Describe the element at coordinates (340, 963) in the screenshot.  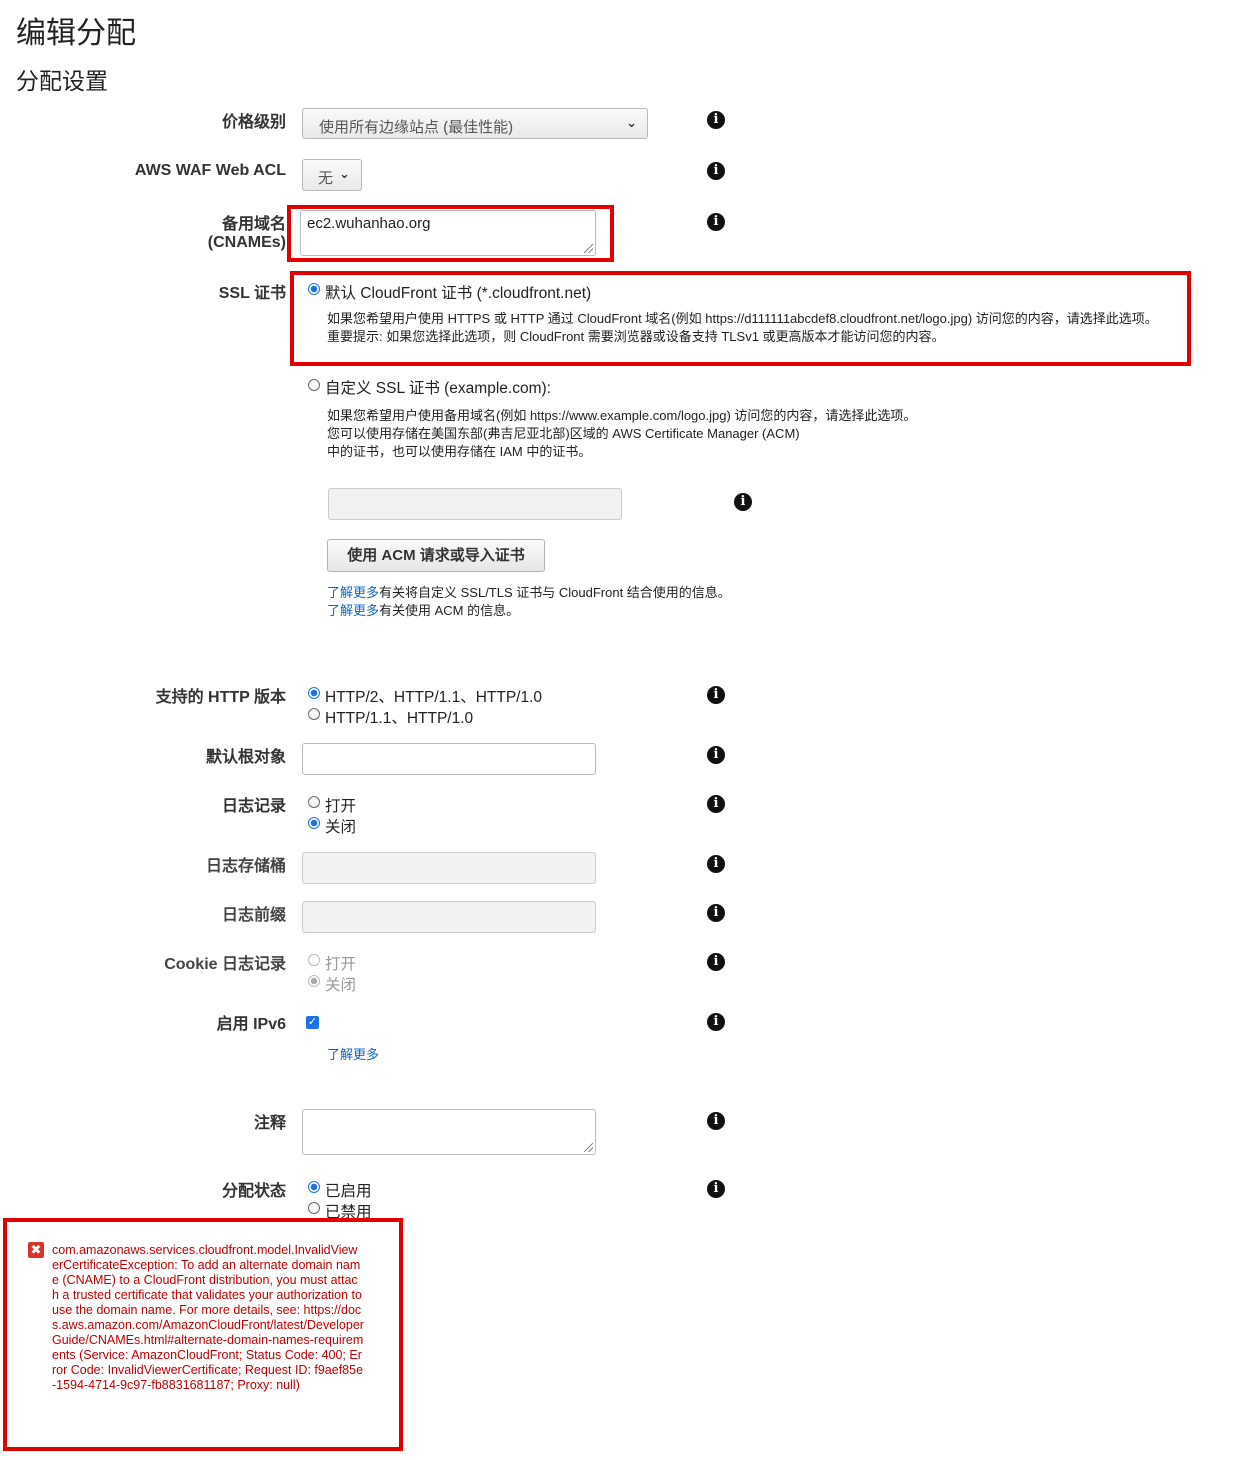
I see `cookie-on-option: 打开` at that location.